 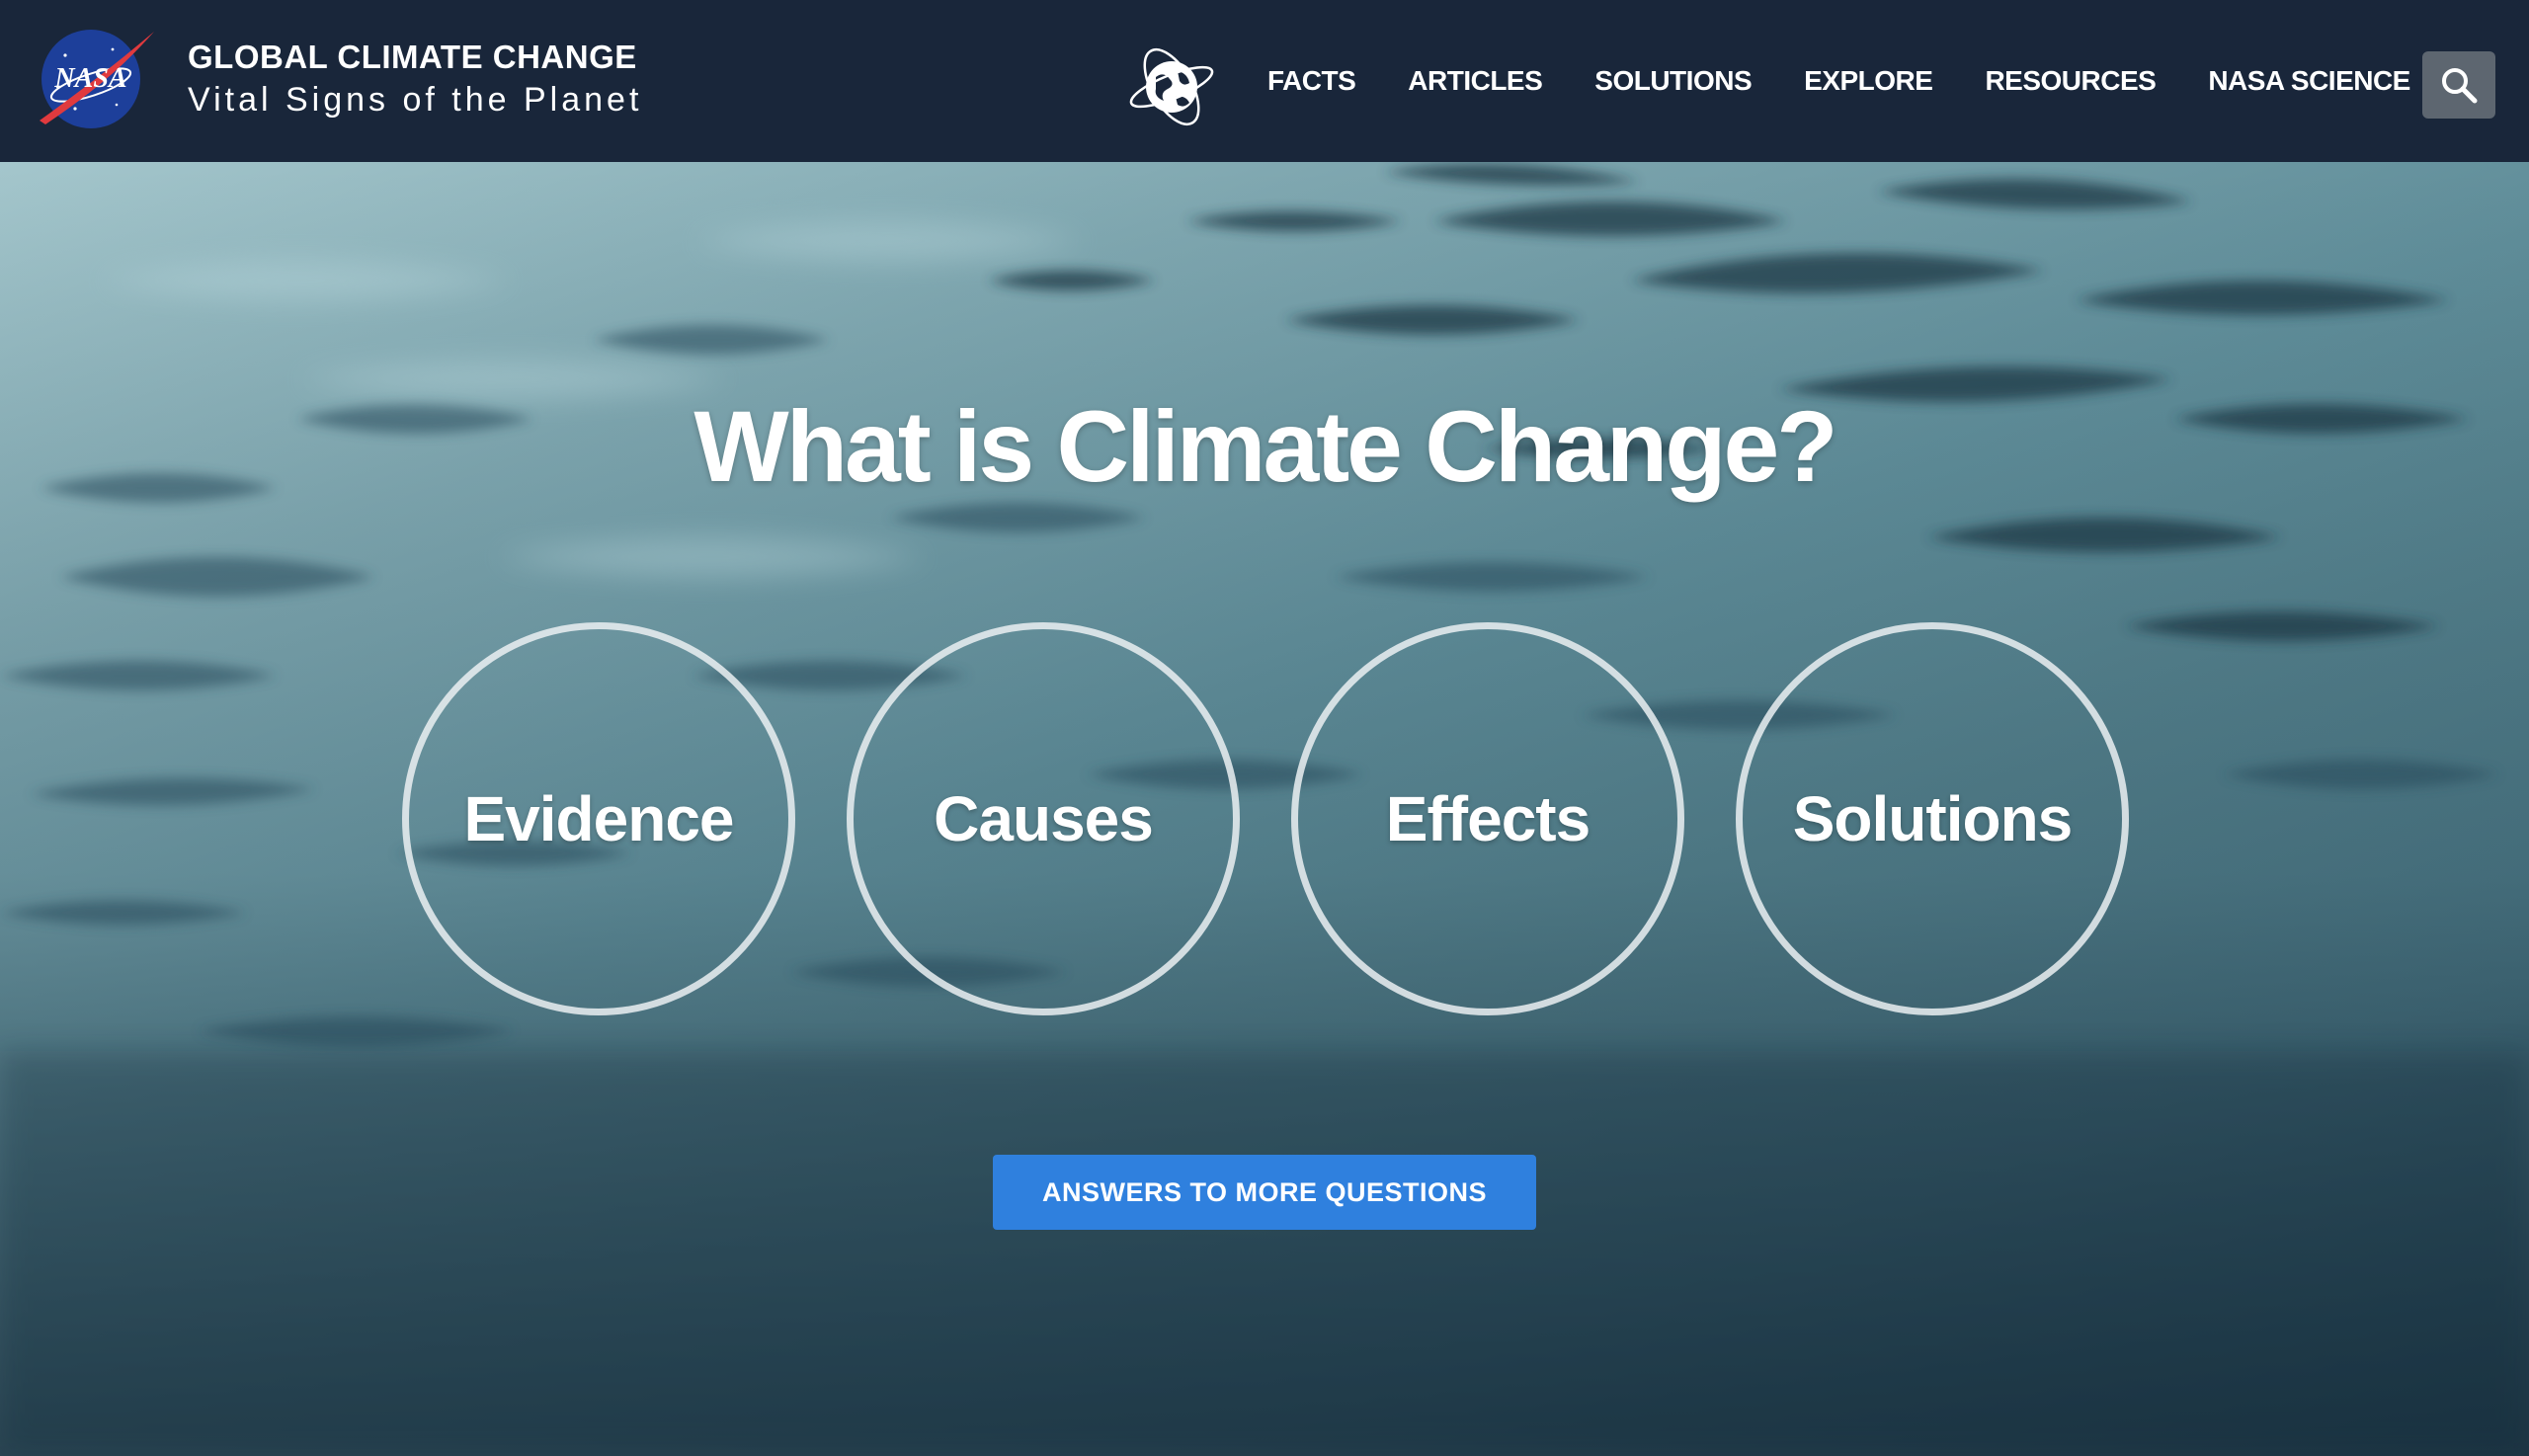 I want to click on answers-more-questions-button: ANSWERS TO MORE QUESTIONS, so click(x=1264, y=1192).